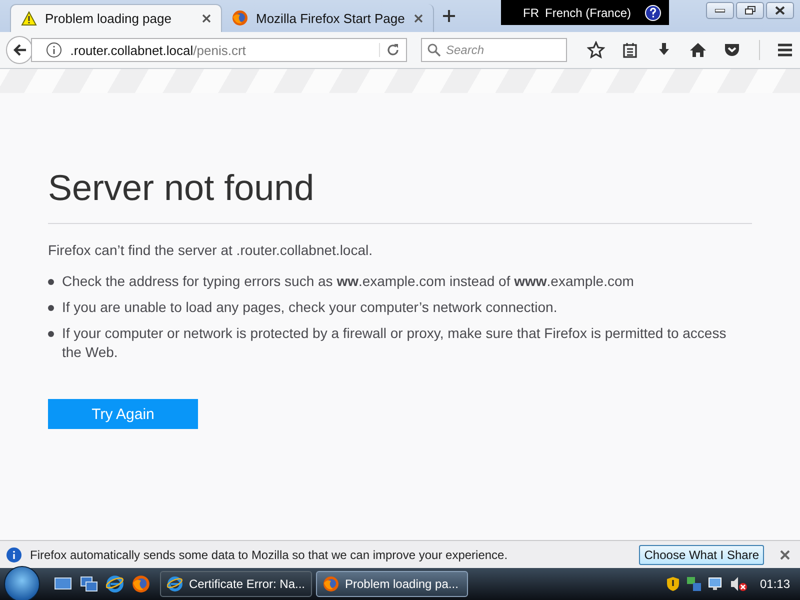 The height and width of the screenshot is (600, 800). What do you see at coordinates (348, 281) in the screenshot?
I see `error-hint: Check the address for typing errors such as ww.example.com instead of www.example.com` at bounding box center [348, 281].